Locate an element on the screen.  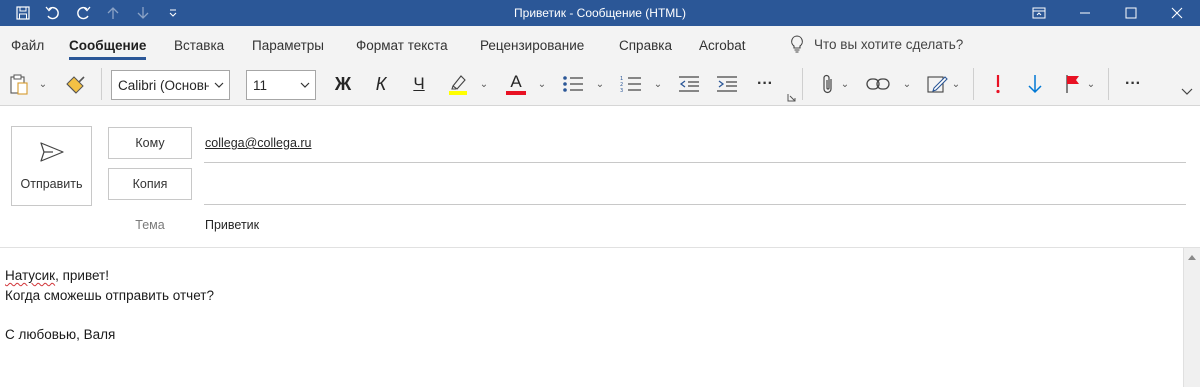
numbered-list-icon: 123 is located at coordinates (630, 84).